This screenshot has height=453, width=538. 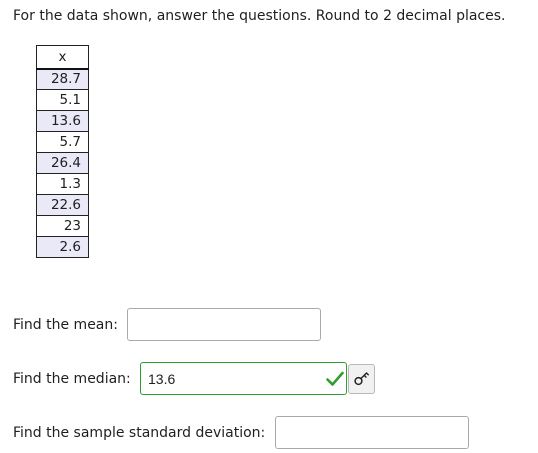 I want to click on table-cell: 22.6, so click(x=62, y=205).